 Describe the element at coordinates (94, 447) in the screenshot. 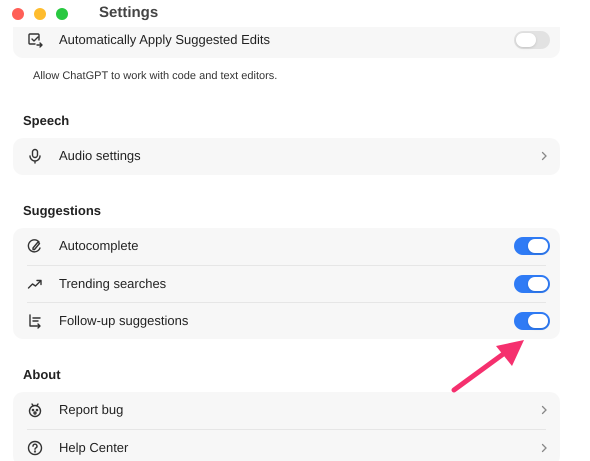

I see `setting-label: Help Center` at that location.